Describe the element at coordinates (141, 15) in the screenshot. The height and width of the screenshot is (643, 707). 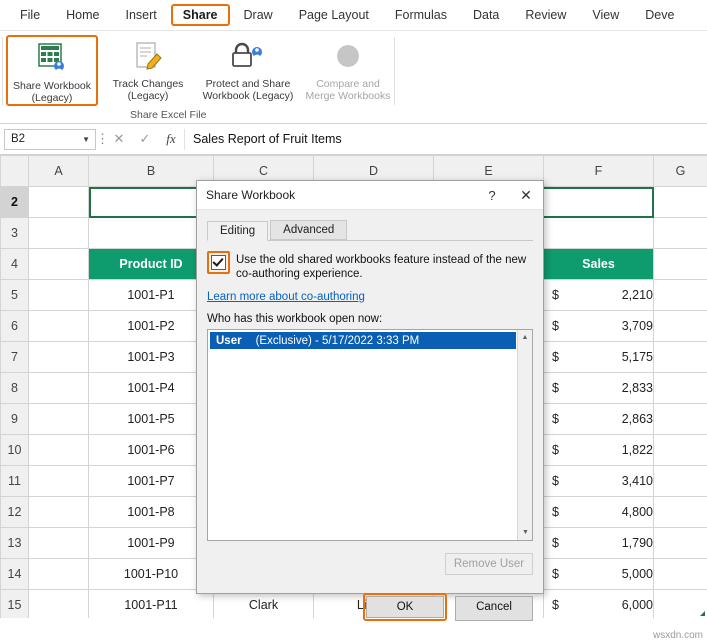
I see `ribbon-tab-insert: Insert` at that location.